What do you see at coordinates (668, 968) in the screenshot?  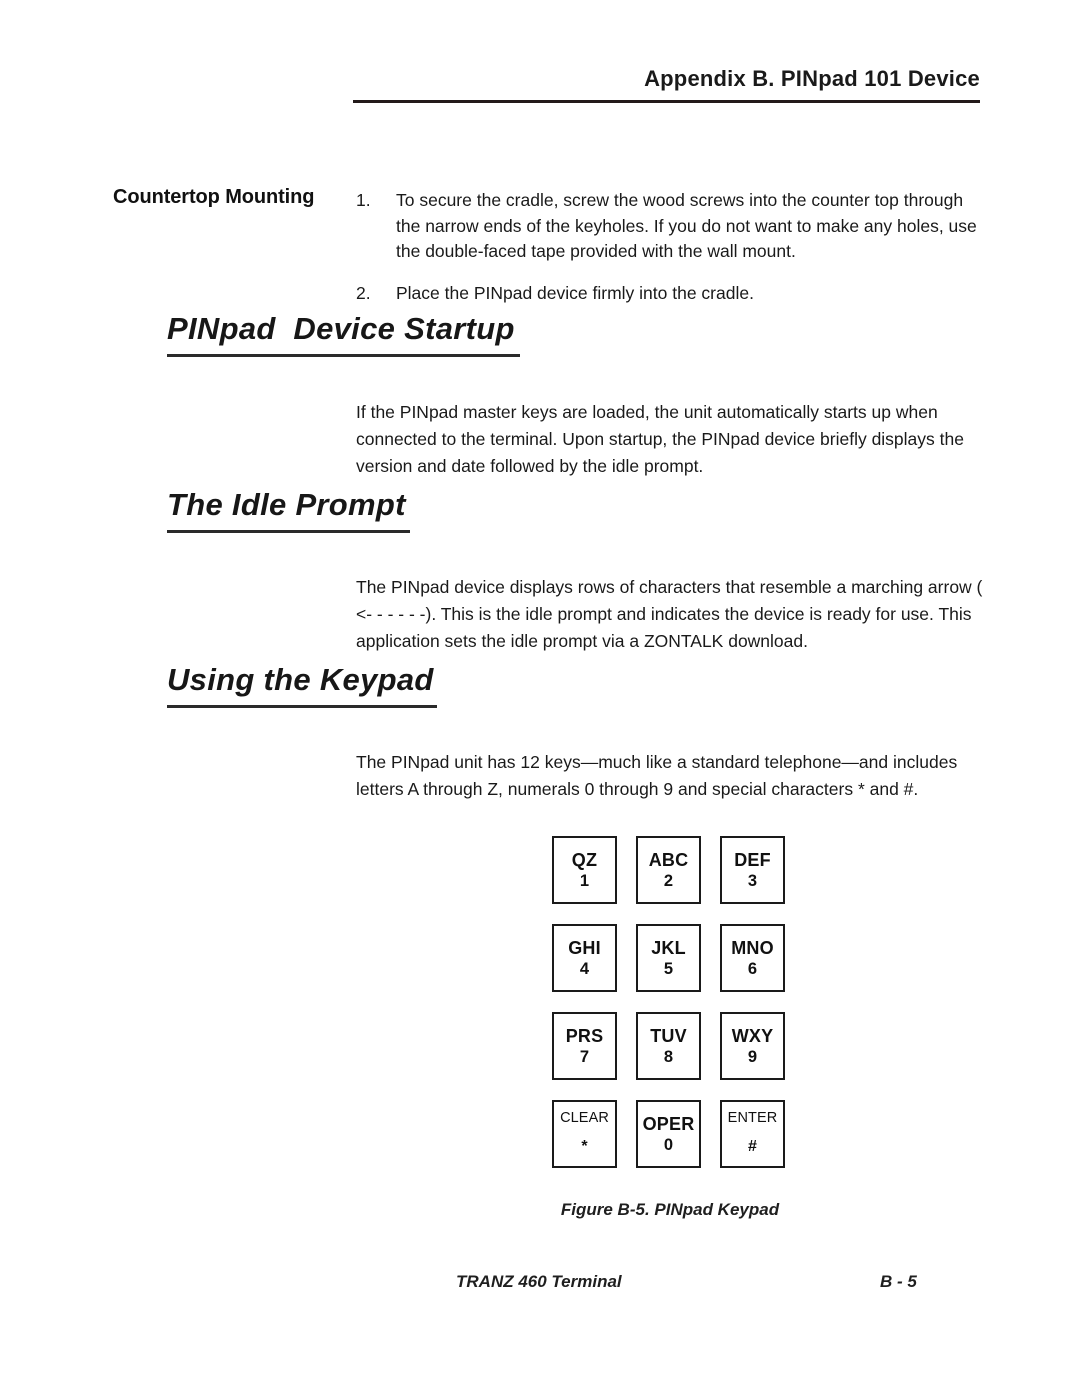 I see `key-digit: 5` at bounding box center [668, 968].